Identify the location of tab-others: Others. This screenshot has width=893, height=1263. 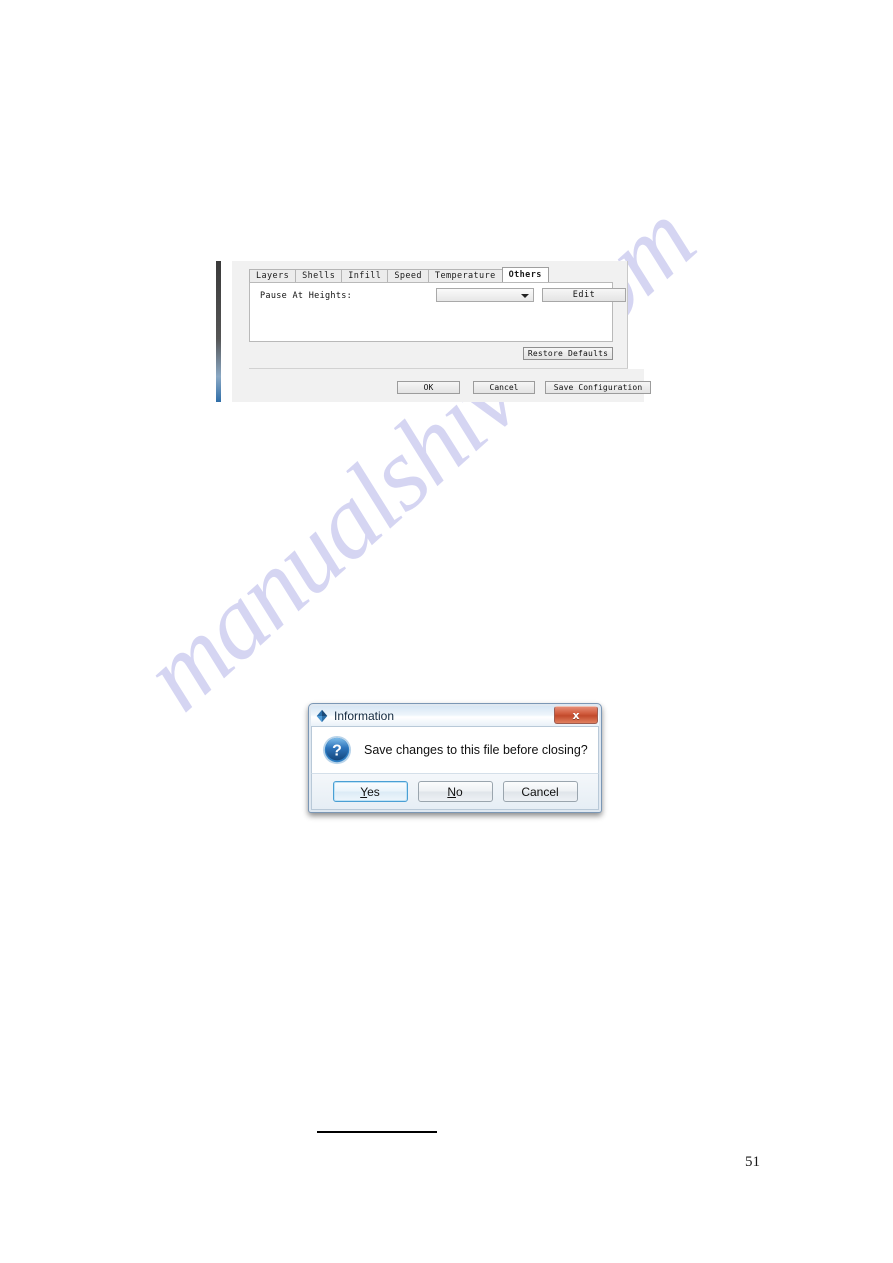
(525, 275).